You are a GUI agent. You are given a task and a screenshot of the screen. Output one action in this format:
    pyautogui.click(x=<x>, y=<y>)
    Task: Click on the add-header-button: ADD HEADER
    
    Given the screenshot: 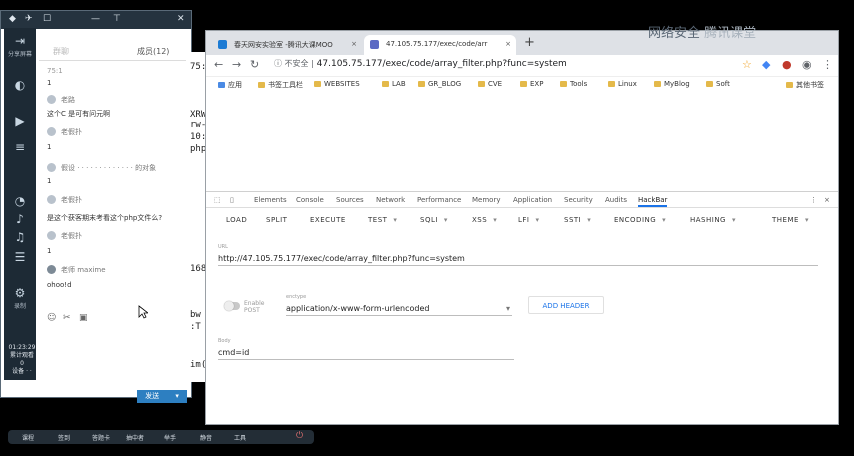 What is the action you would take?
    pyautogui.click(x=566, y=305)
    